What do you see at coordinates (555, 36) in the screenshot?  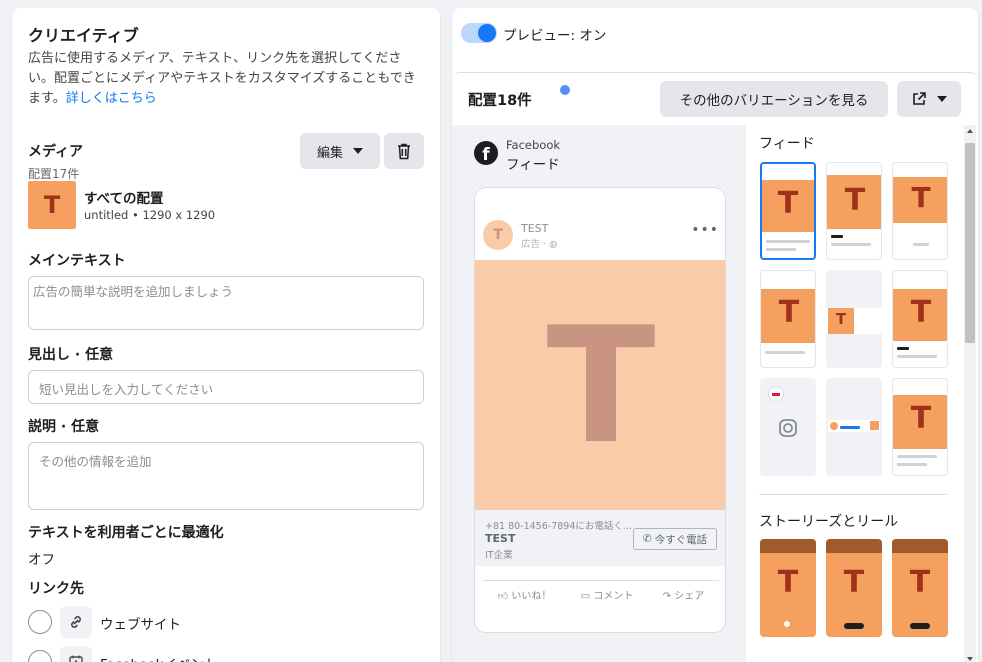 I see `preview-toggle-label: プレビュー: オン` at bounding box center [555, 36].